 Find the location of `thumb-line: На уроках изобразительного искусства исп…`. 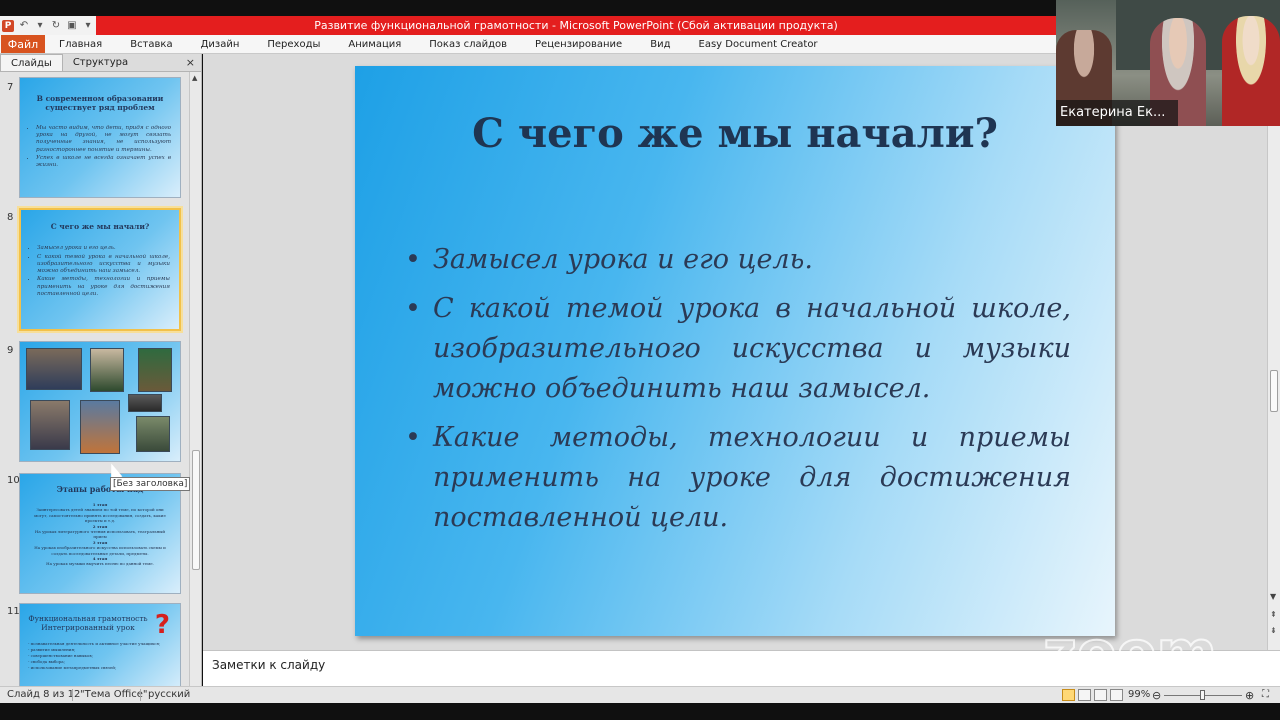

thumb-line: На уроках изобразительного искусства исп… is located at coordinates (100, 550).